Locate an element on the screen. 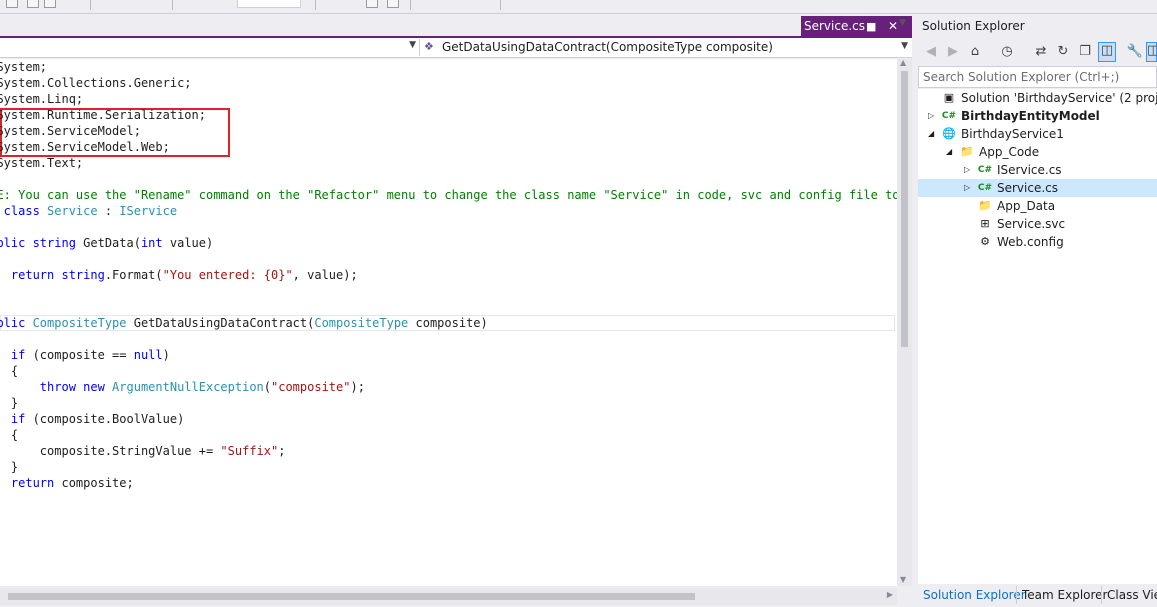 The height and width of the screenshot is (607, 1157). code-token: ) is located at coordinates (166, 355).